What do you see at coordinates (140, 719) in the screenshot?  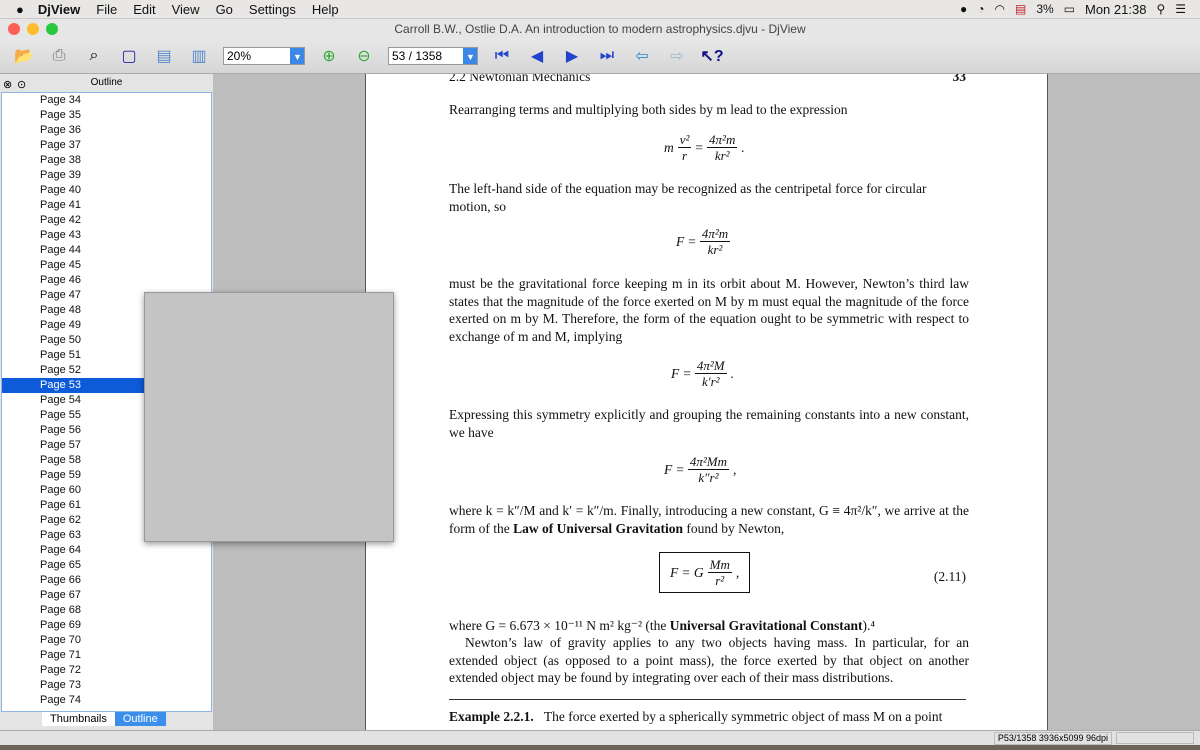 I see `tab-outline: Outline` at bounding box center [140, 719].